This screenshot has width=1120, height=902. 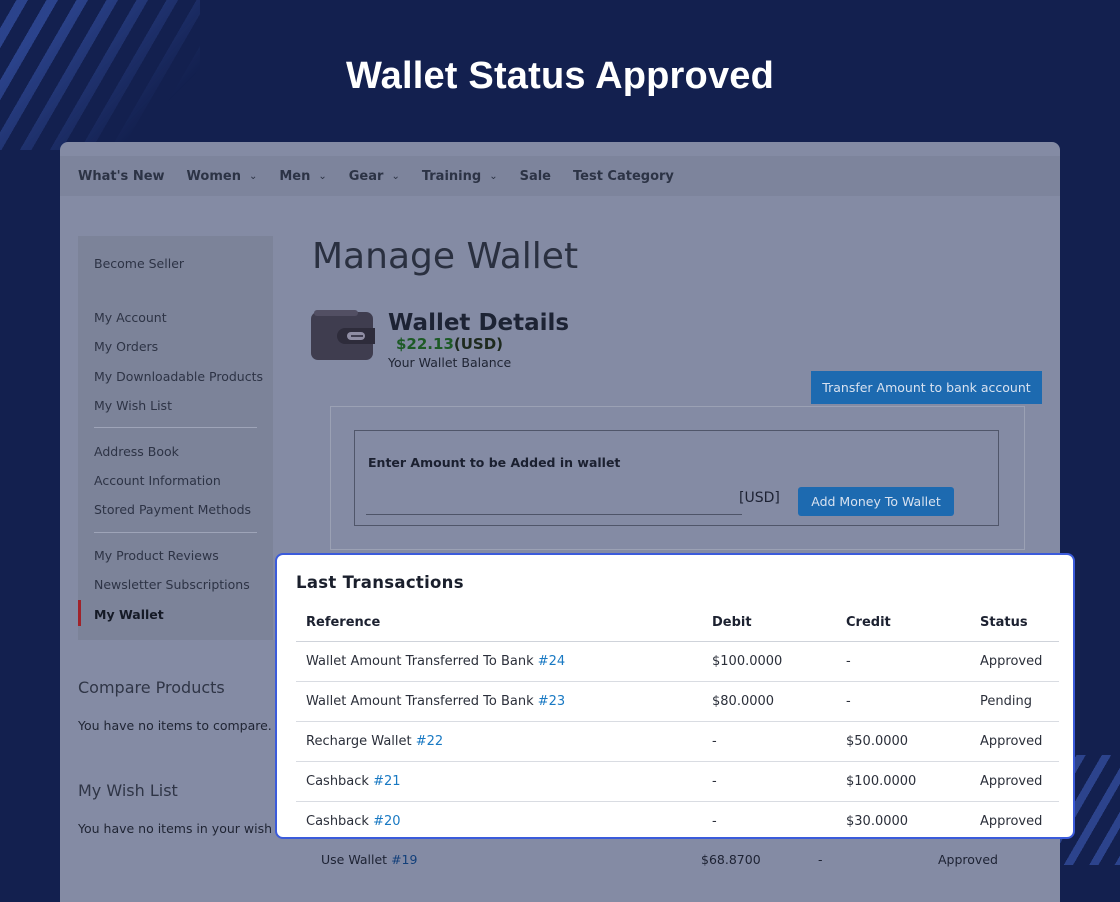 I want to click on cell-reference: Cashback #20, so click(x=499, y=819).